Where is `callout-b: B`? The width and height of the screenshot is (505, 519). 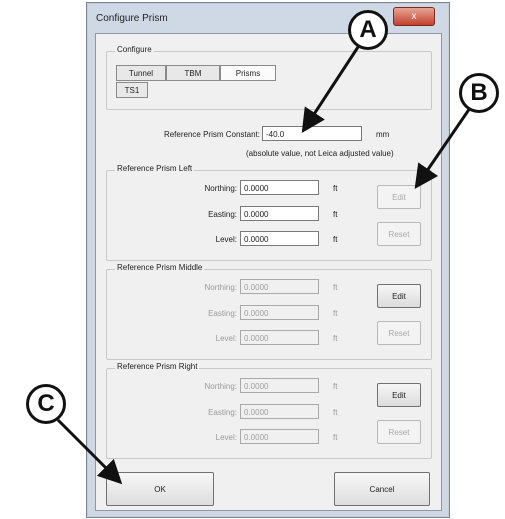 callout-b: B is located at coordinates (479, 93).